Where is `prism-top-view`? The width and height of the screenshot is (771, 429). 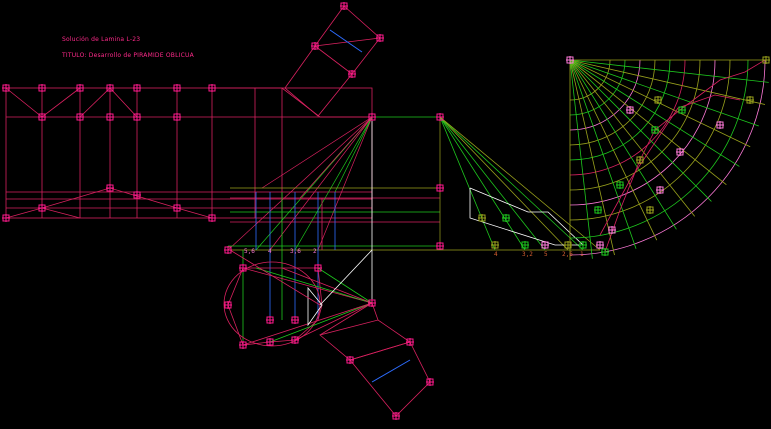
prism-top-view is located at coordinates (189, 153).